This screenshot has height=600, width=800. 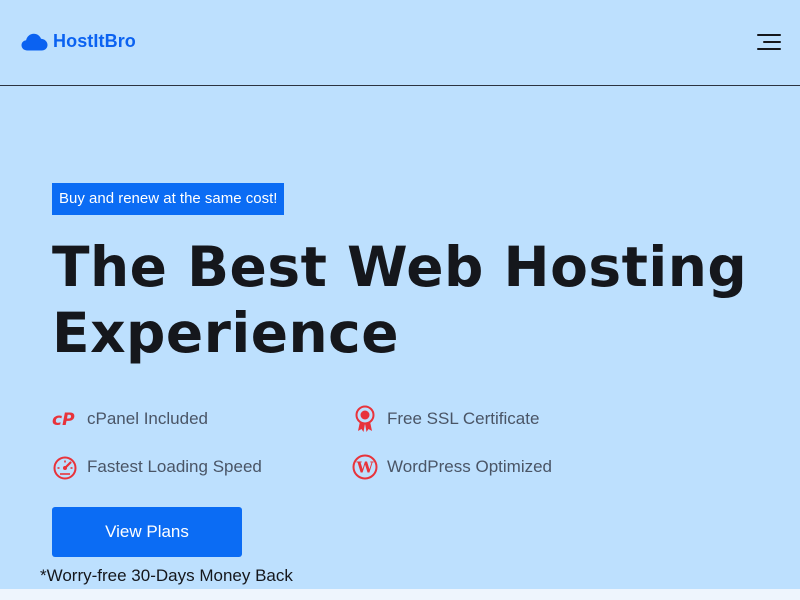 I want to click on svg-text: cP, so click(x=63, y=419).